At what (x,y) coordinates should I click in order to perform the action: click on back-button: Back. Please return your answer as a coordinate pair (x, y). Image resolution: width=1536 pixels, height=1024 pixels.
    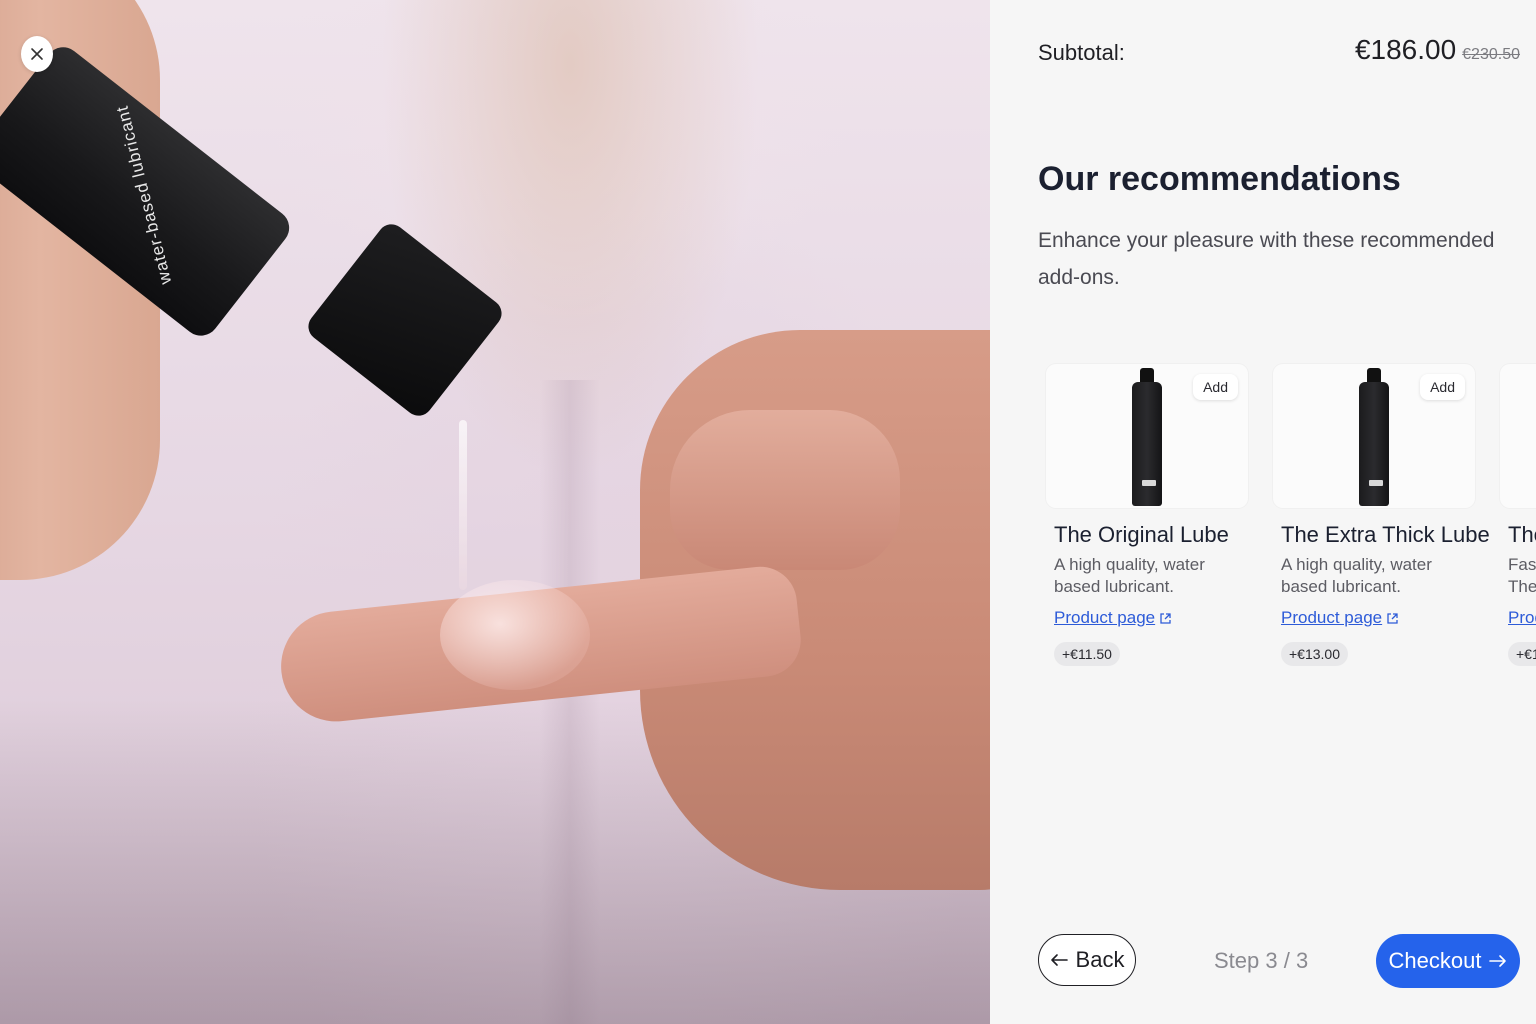
    Looking at the image, I should click on (1087, 960).